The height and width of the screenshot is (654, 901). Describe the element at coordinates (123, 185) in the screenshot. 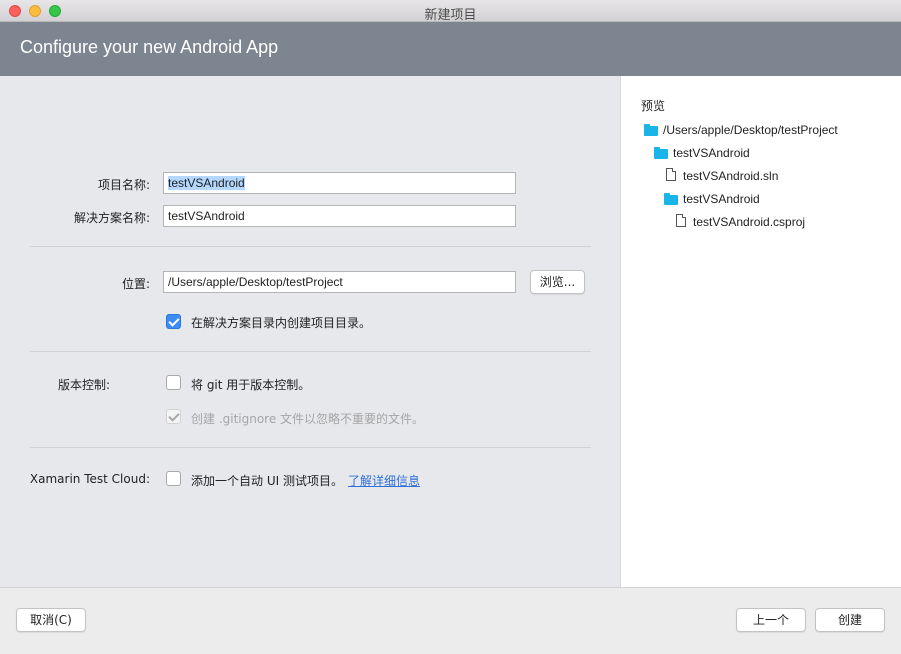

I see `project-name-label: 项目名称:` at that location.